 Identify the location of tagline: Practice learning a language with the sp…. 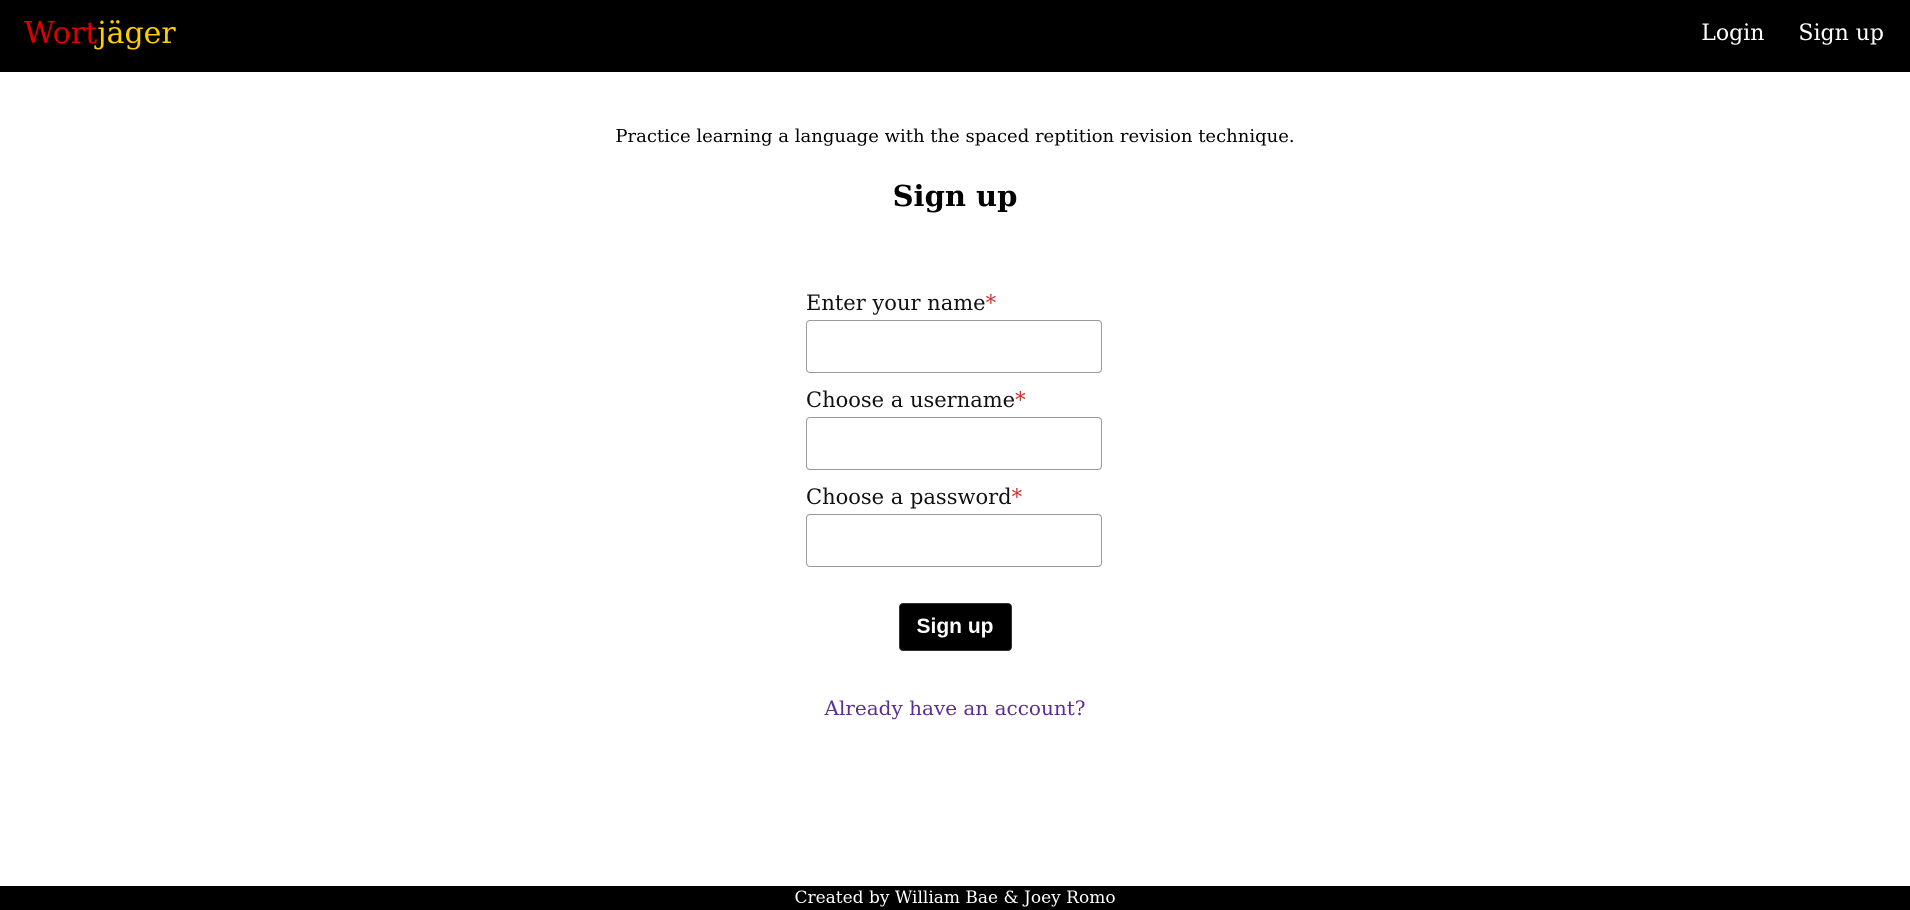
(955, 136).